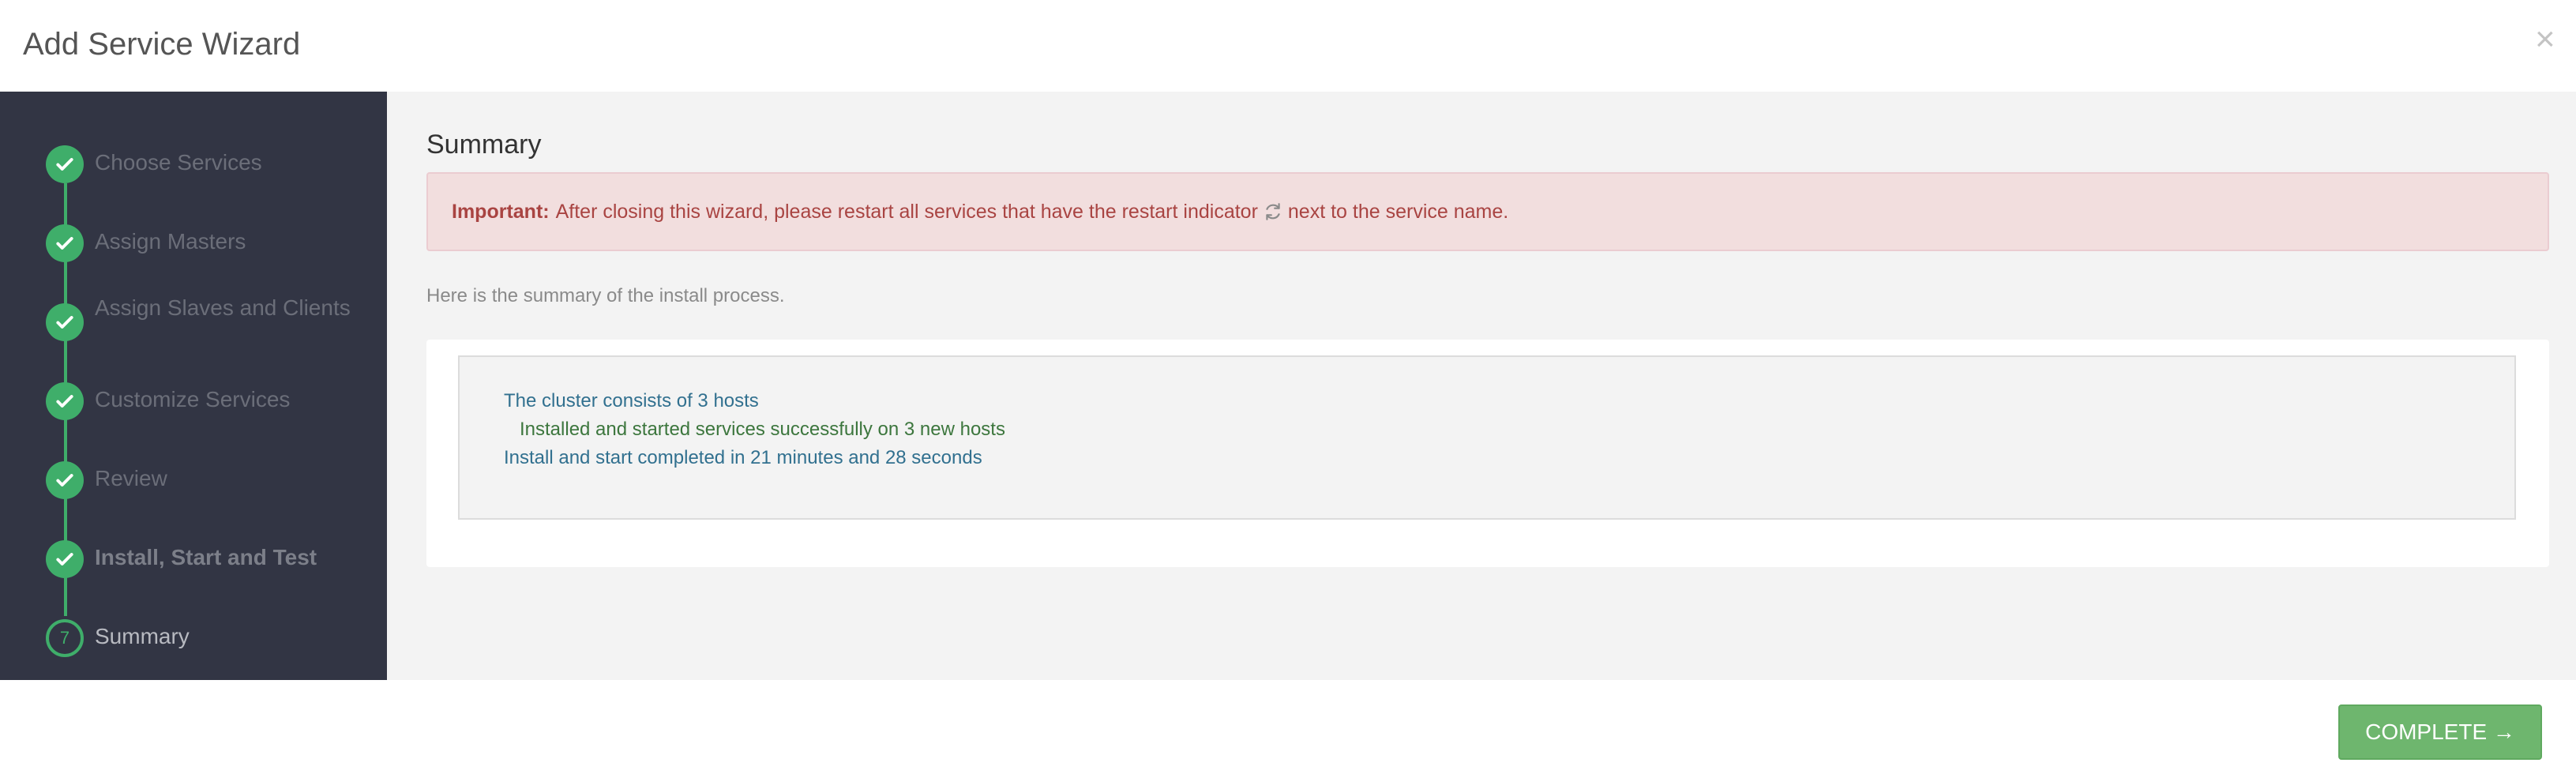 This screenshot has width=2576, height=774. What do you see at coordinates (1288, 727) in the screenshot?
I see `modal-footer: COMPLETE →` at bounding box center [1288, 727].